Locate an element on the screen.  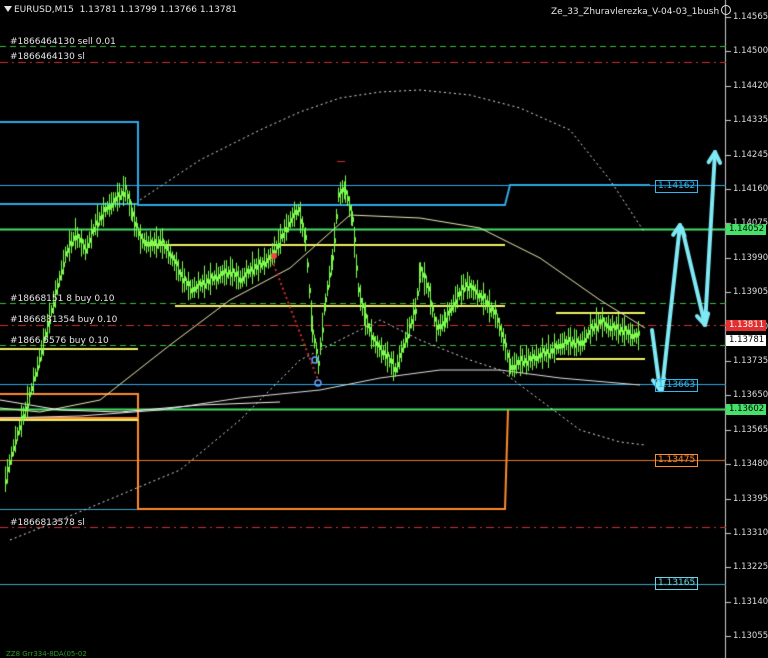
buy-order-label-1: #18668151 8 buy 0.10 is located at coordinates (62, 299).